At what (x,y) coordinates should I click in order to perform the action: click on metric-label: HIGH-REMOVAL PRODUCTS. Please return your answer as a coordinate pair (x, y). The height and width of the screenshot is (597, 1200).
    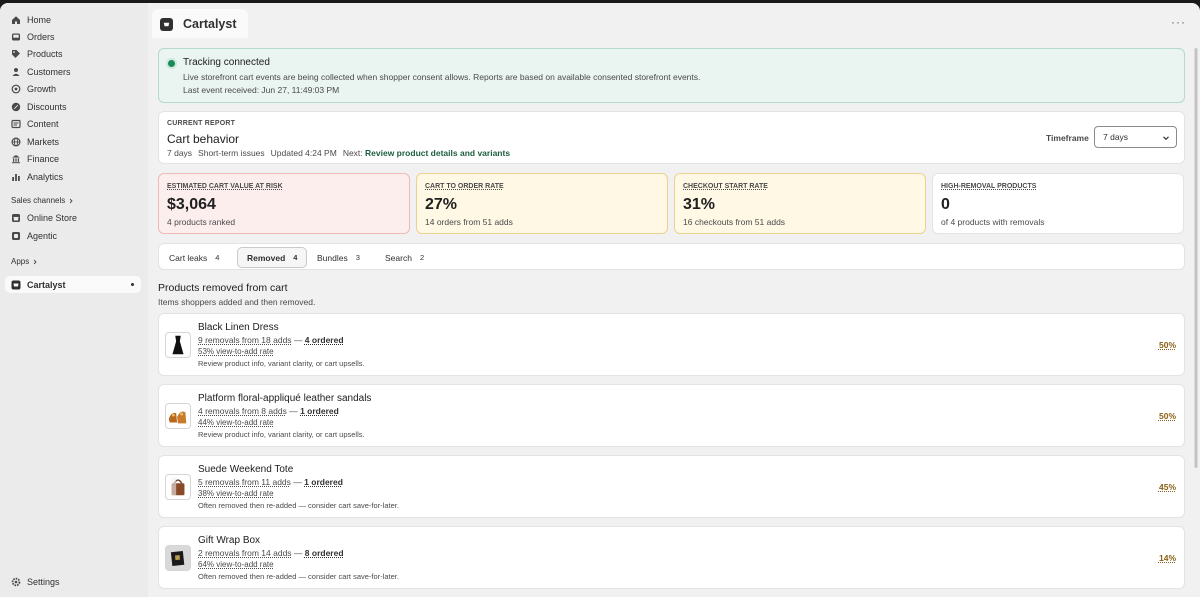
    Looking at the image, I should click on (988, 186).